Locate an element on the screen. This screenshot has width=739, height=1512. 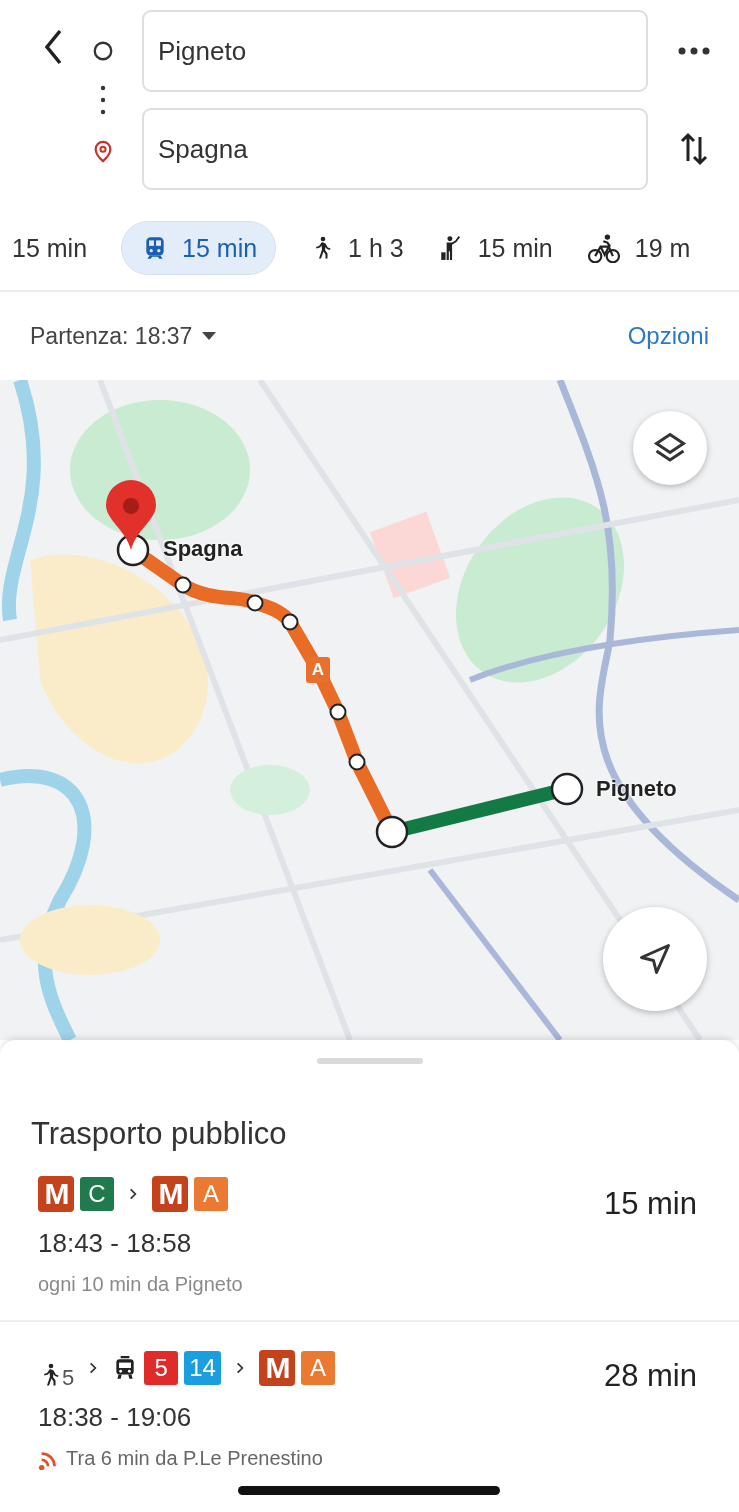
more-icon is located at coordinates (693, 51).